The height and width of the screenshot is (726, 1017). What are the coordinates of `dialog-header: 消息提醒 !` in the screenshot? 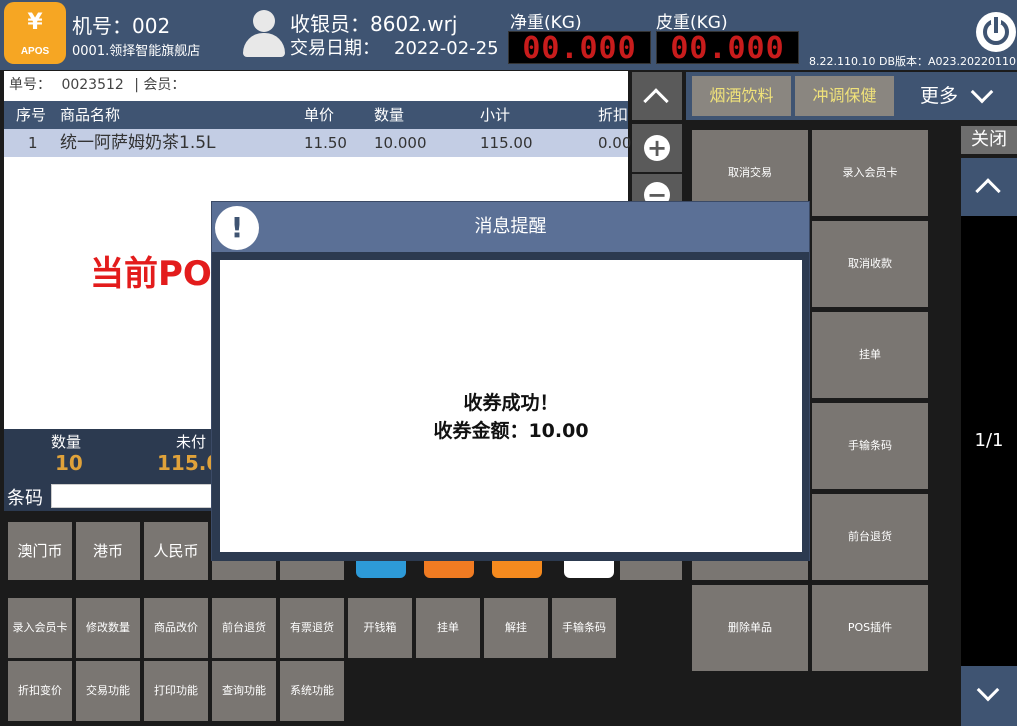 It's located at (510, 227).